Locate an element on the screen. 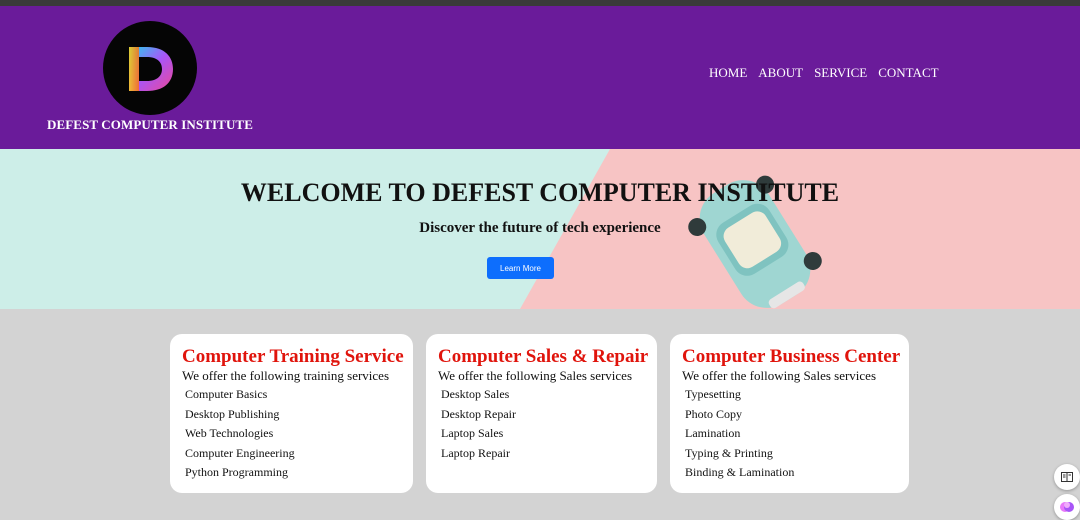 This screenshot has width=1080, height=520. brand-name: DEFEST COMPUTER INSTITUTE is located at coordinates (150, 124).